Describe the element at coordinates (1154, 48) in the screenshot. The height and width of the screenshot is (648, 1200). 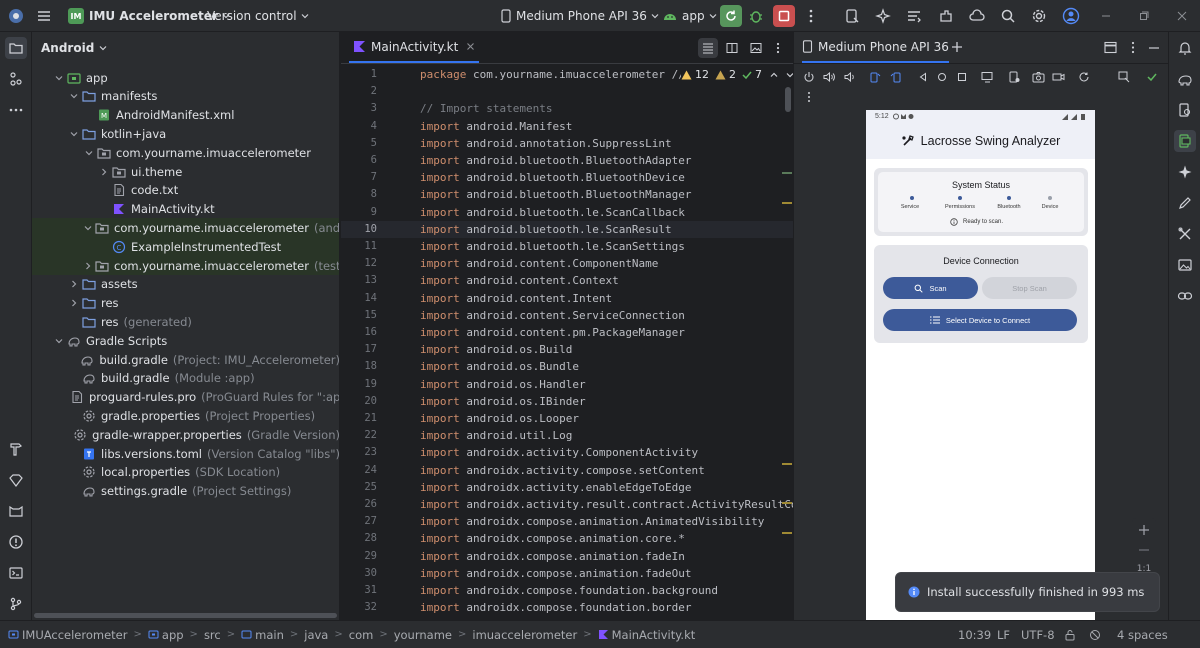
I see `hide-panel-icon` at that location.